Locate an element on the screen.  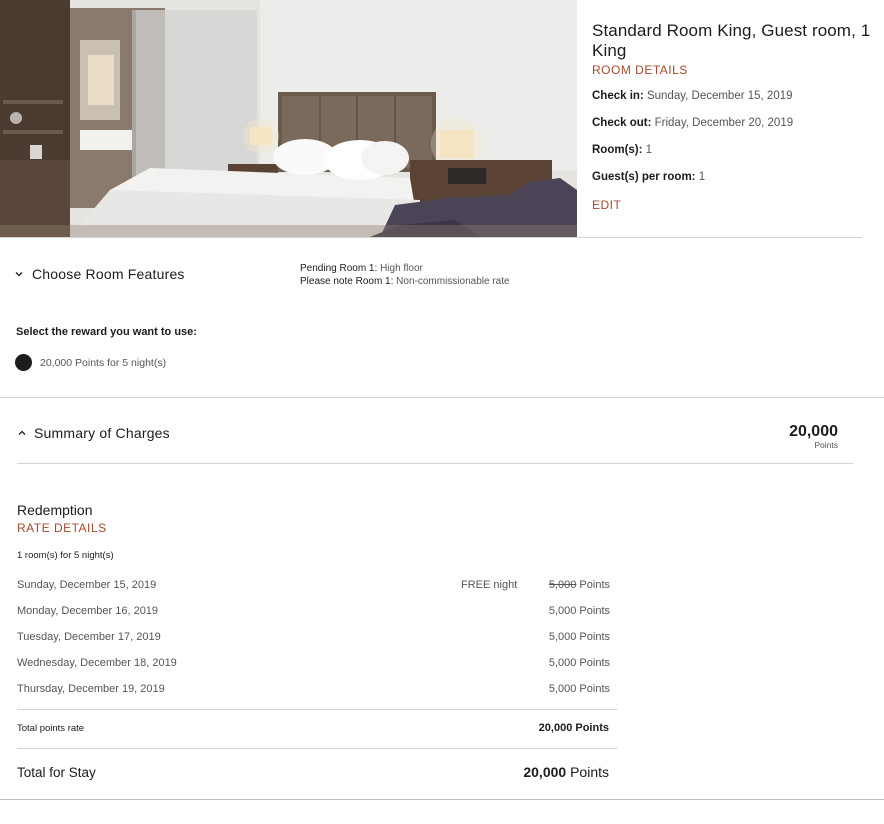
pending-room-note: Pending Room 1: High floor is located at coordinates (405, 268).